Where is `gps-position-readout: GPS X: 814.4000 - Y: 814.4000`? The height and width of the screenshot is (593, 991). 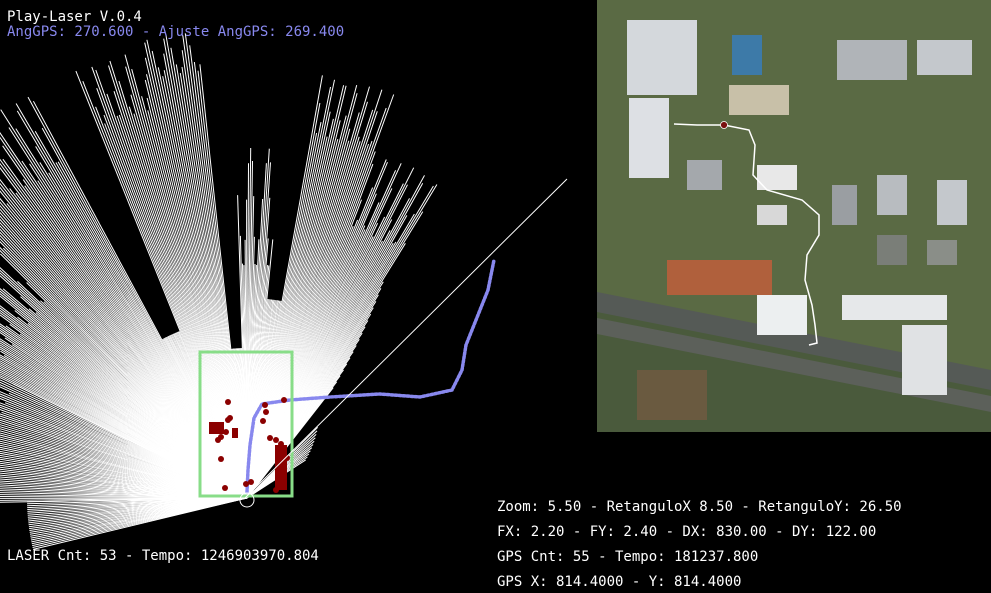
gps-position-readout: GPS X: 814.4000 - Y: 814.4000 is located at coordinates (619, 582).